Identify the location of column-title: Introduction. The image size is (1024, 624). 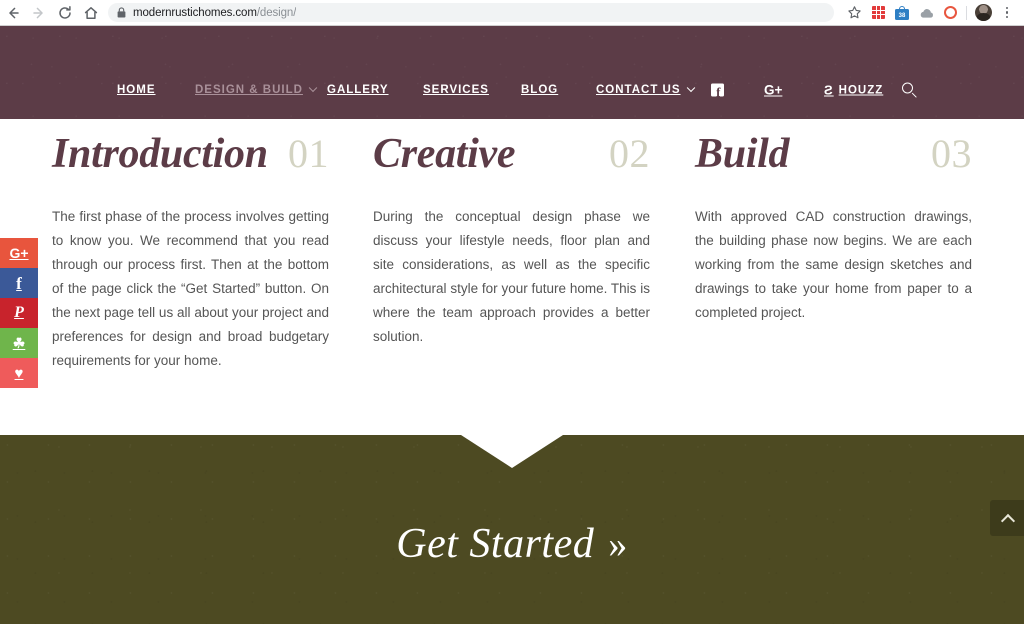
(160, 154).